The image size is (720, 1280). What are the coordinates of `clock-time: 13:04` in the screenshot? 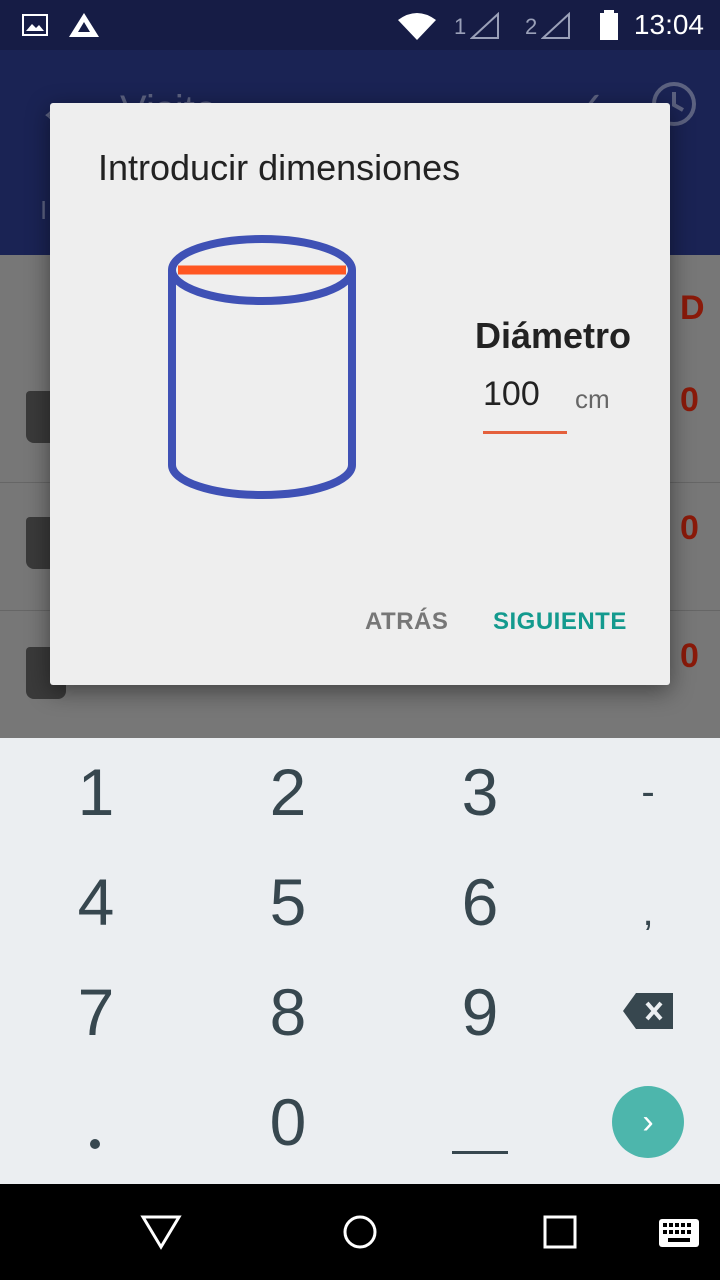 It's located at (668, 24).